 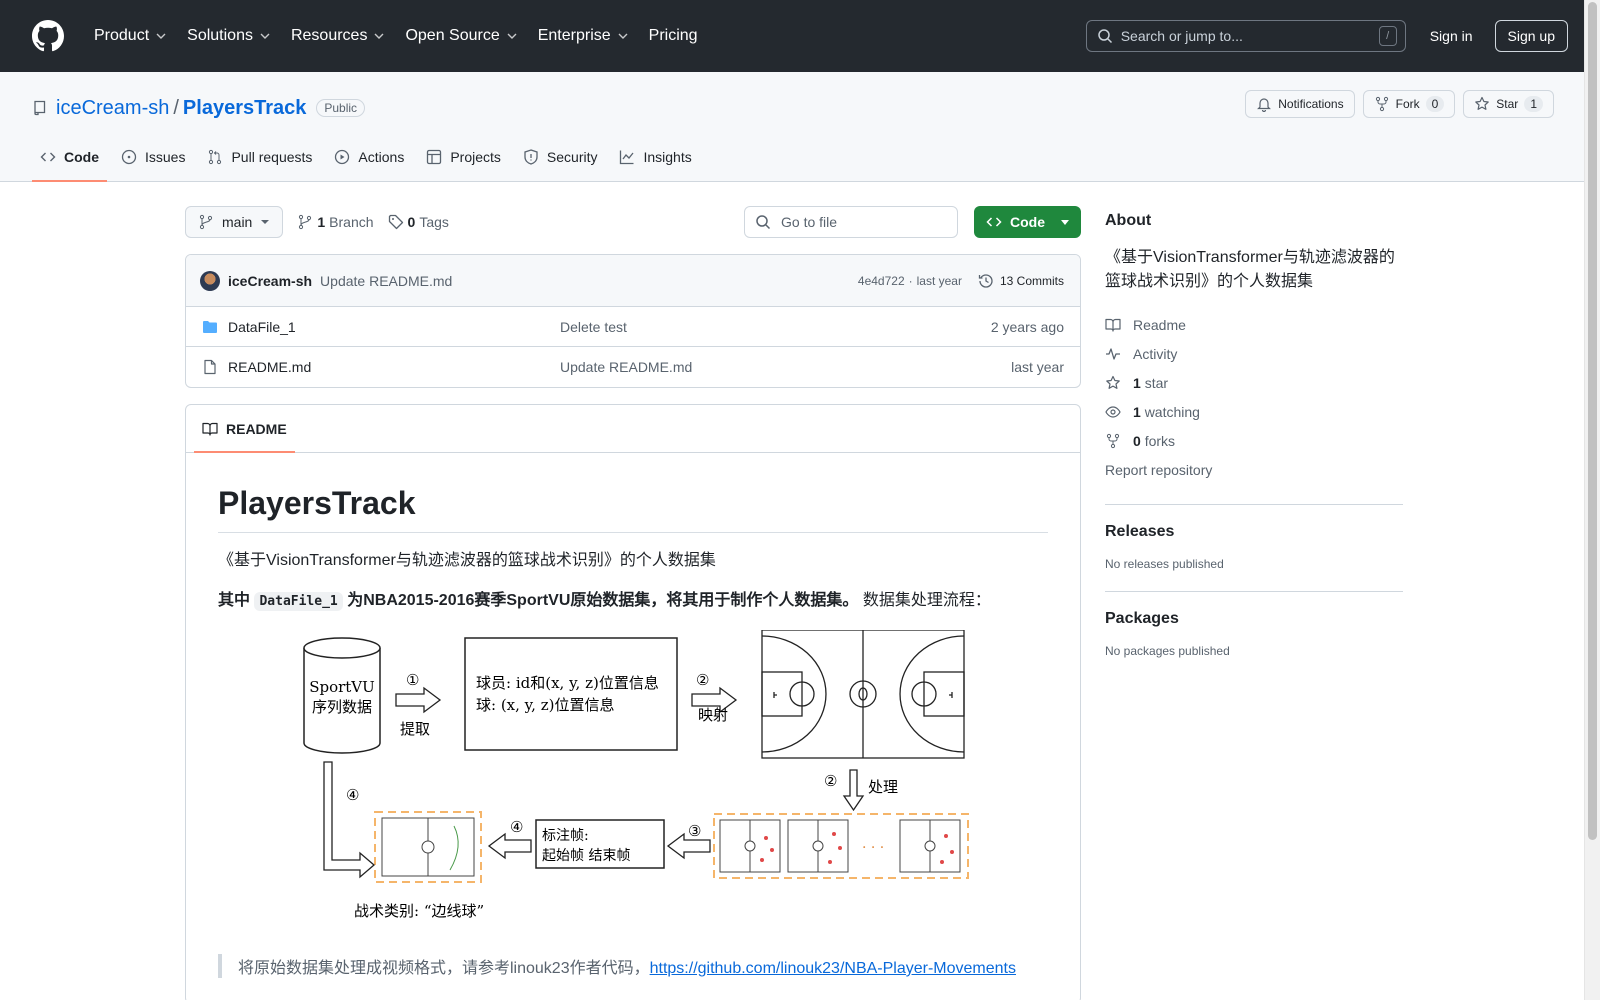 I want to click on nav-resources: Resources, so click(x=338, y=36).